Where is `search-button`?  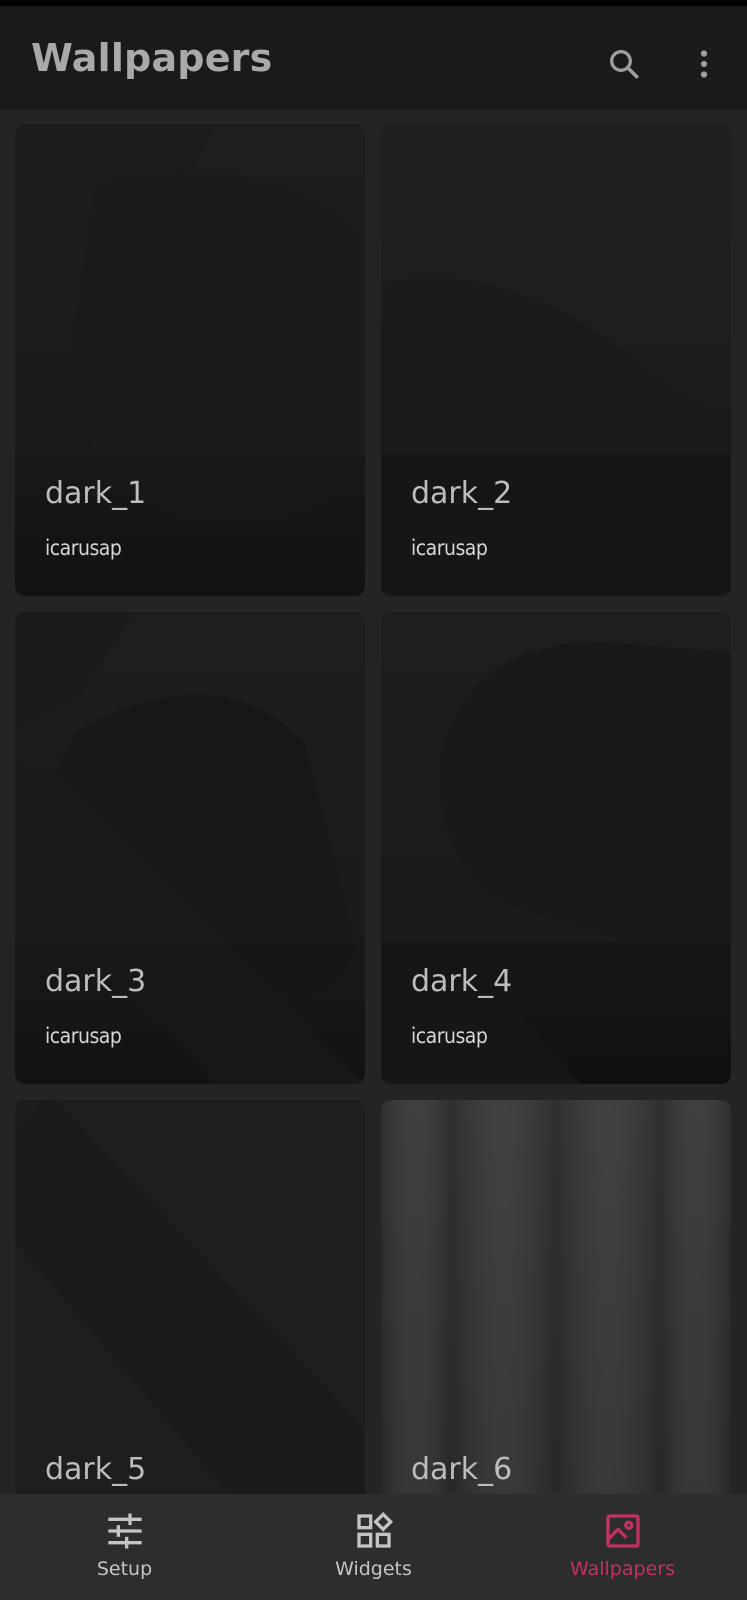 search-button is located at coordinates (624, 64).